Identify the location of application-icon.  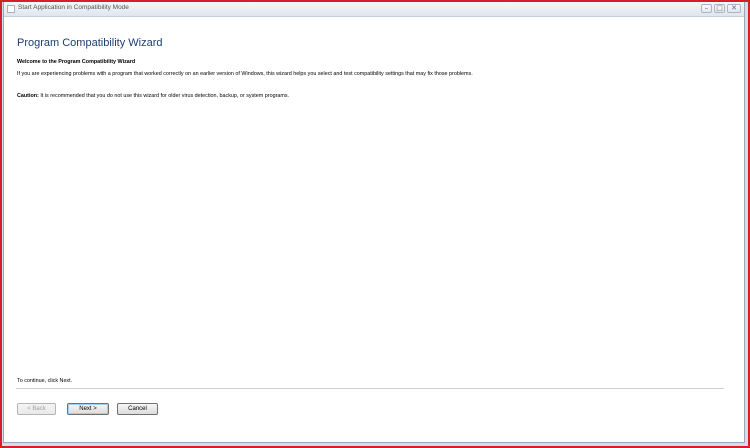
(11, 9).